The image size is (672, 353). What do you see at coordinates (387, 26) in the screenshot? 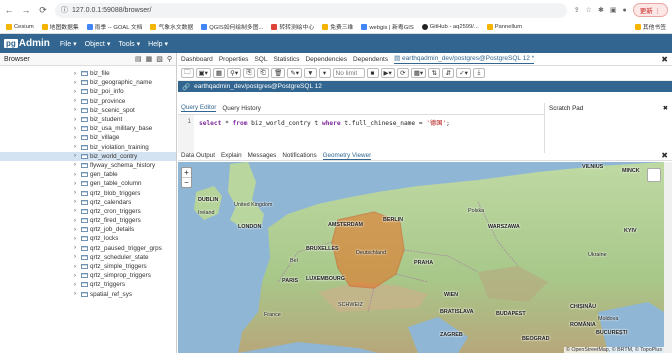
I see `bookmark-item: webgis | 新粤GIS` at bounding box center [387, 26].